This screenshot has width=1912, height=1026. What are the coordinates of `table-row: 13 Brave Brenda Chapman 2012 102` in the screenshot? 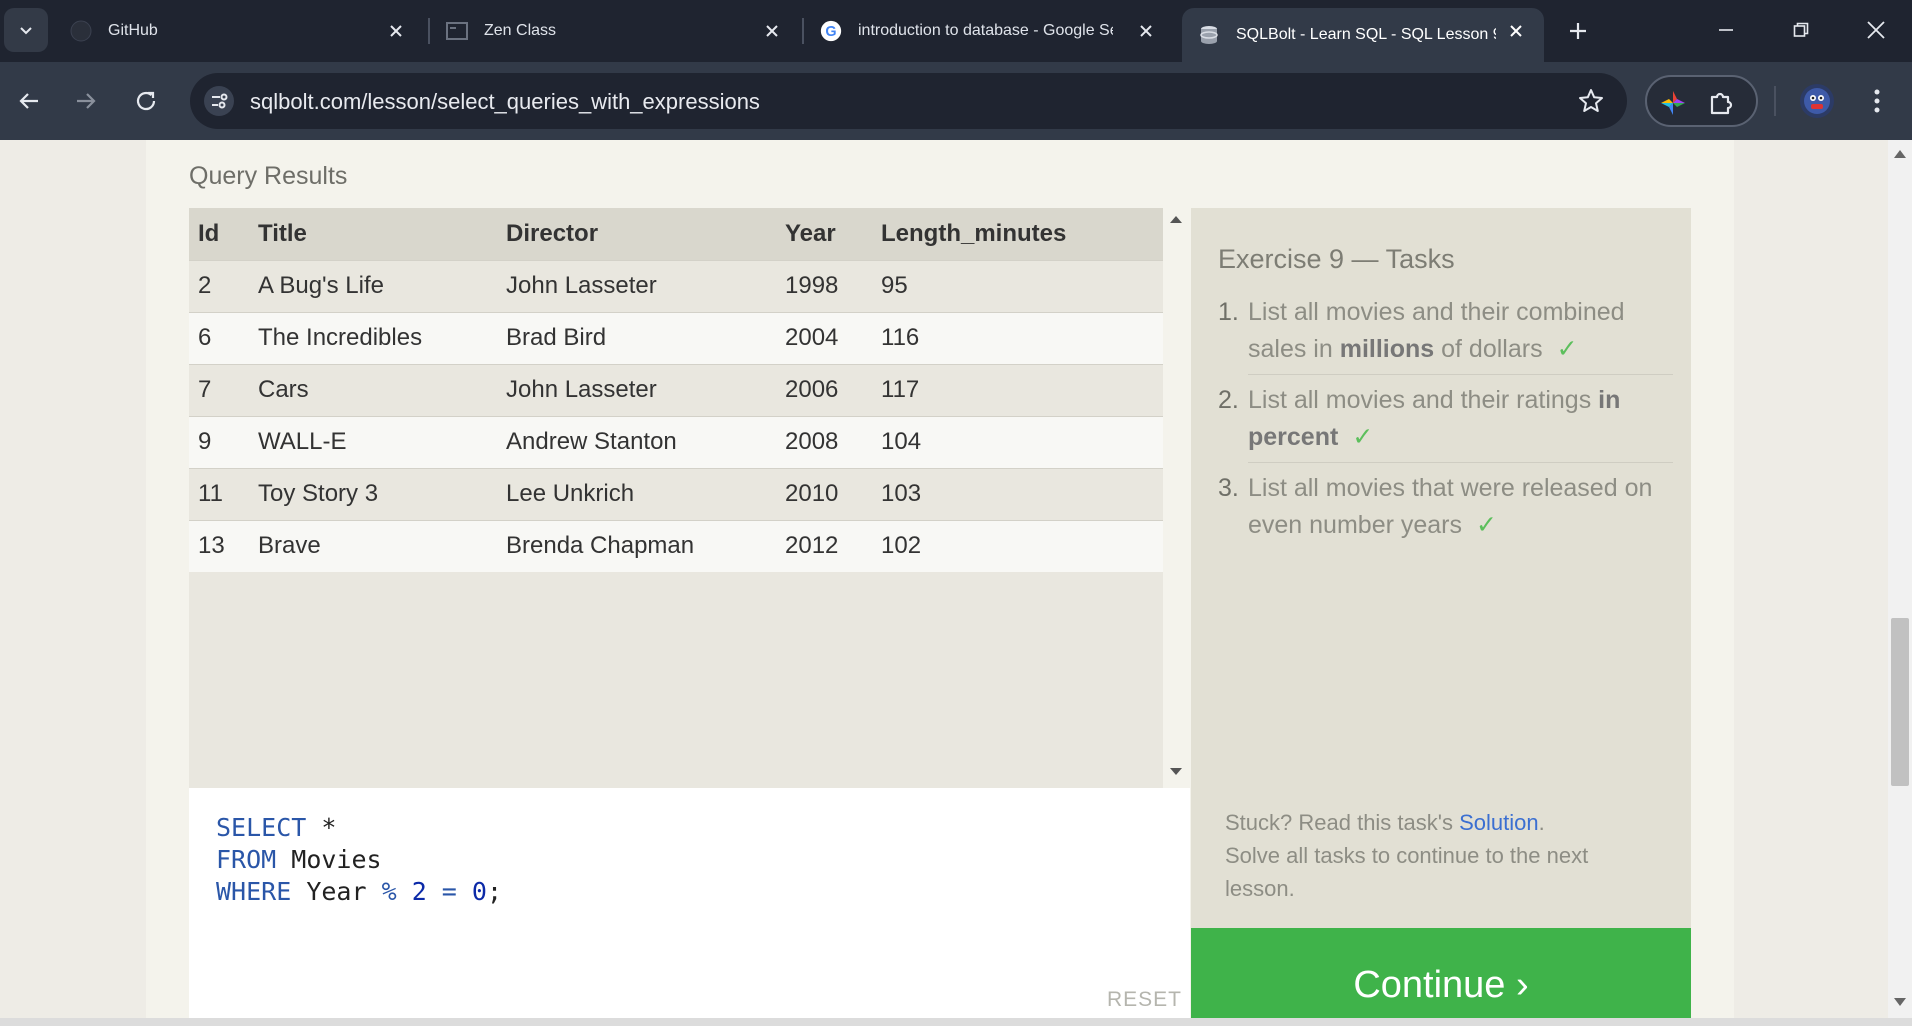 It's located at (676, 545).